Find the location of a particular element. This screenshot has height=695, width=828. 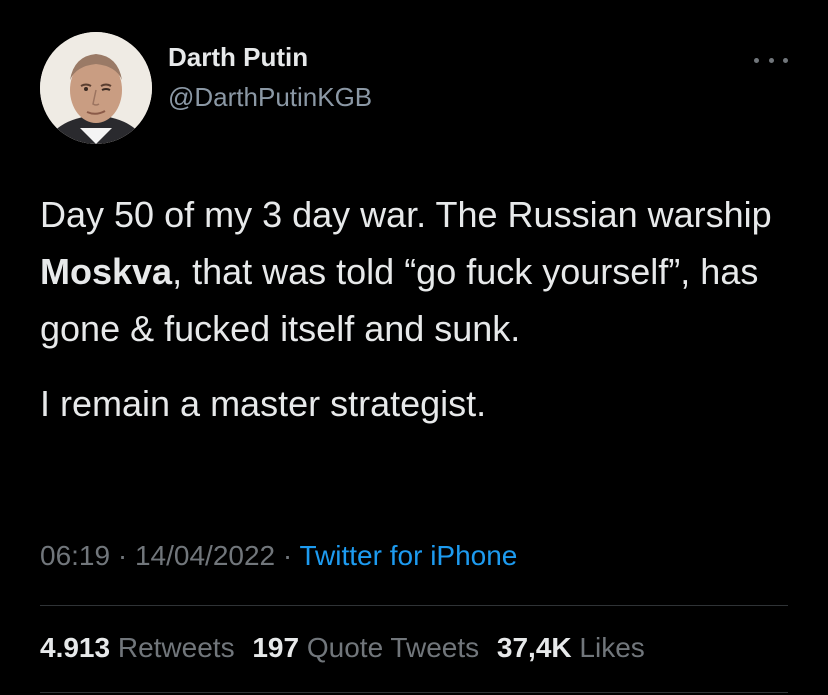

avatar is located at coordinates (96, 88).